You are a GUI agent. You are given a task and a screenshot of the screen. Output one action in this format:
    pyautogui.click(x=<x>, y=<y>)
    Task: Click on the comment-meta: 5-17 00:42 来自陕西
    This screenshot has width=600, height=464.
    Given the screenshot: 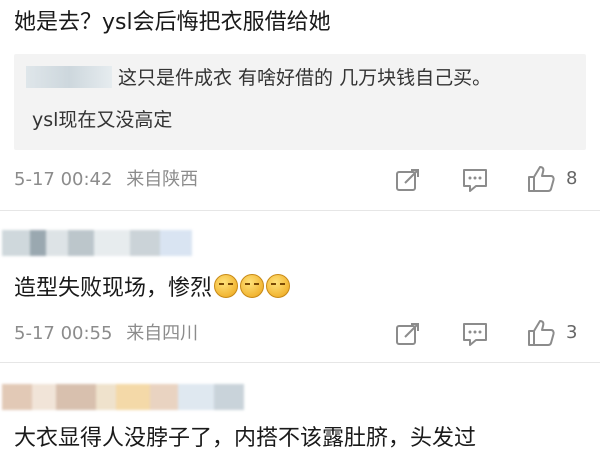 What is the action you would take?
    pyautogui.click(x=106, y=180)
    